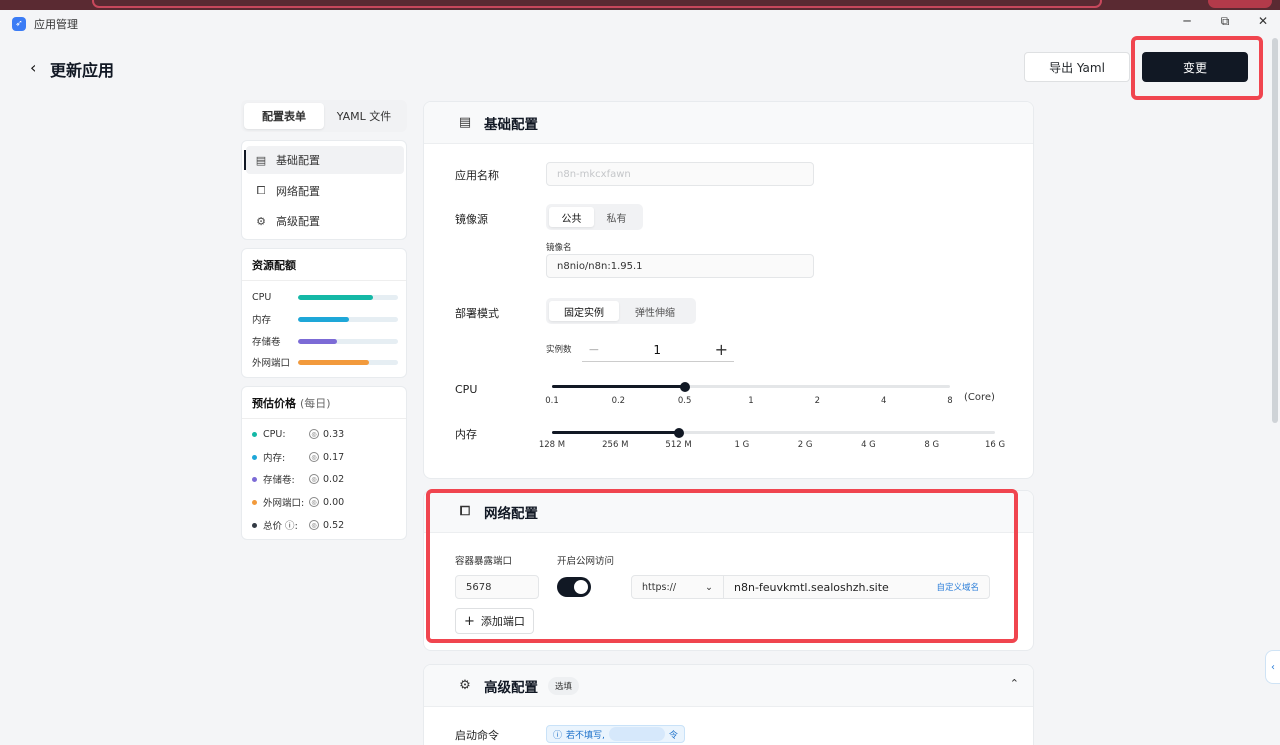 The width and height of the screenshot is (1280, 745). What do you see at coordinates (298, 160) in the screenshot?
I see `nav-item-label: 基础配置` at bounding box center [298, 160].